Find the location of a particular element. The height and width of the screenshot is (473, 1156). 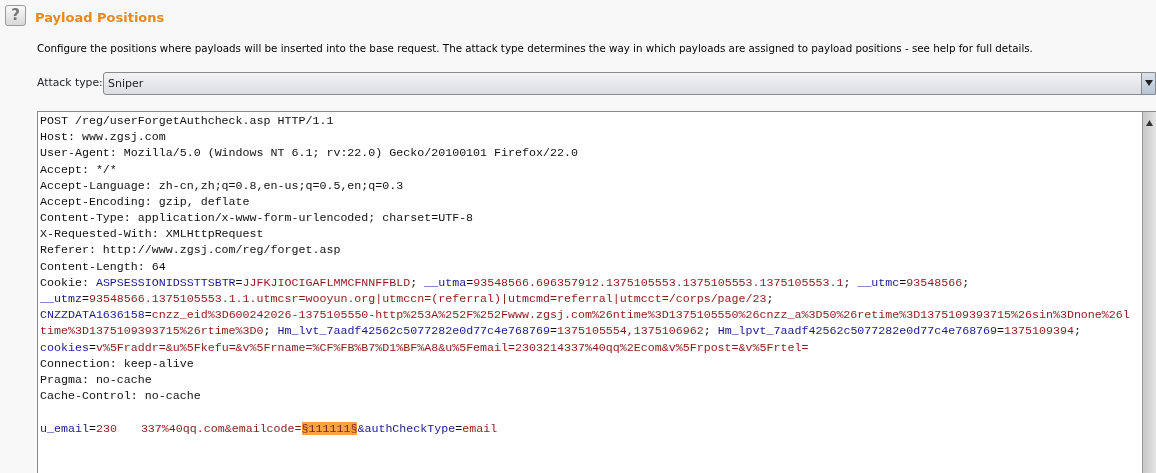

parameter-value: 93548566.696357912.1375105553.1375105553.1375105553.1 is located at coordinates (658, 282).